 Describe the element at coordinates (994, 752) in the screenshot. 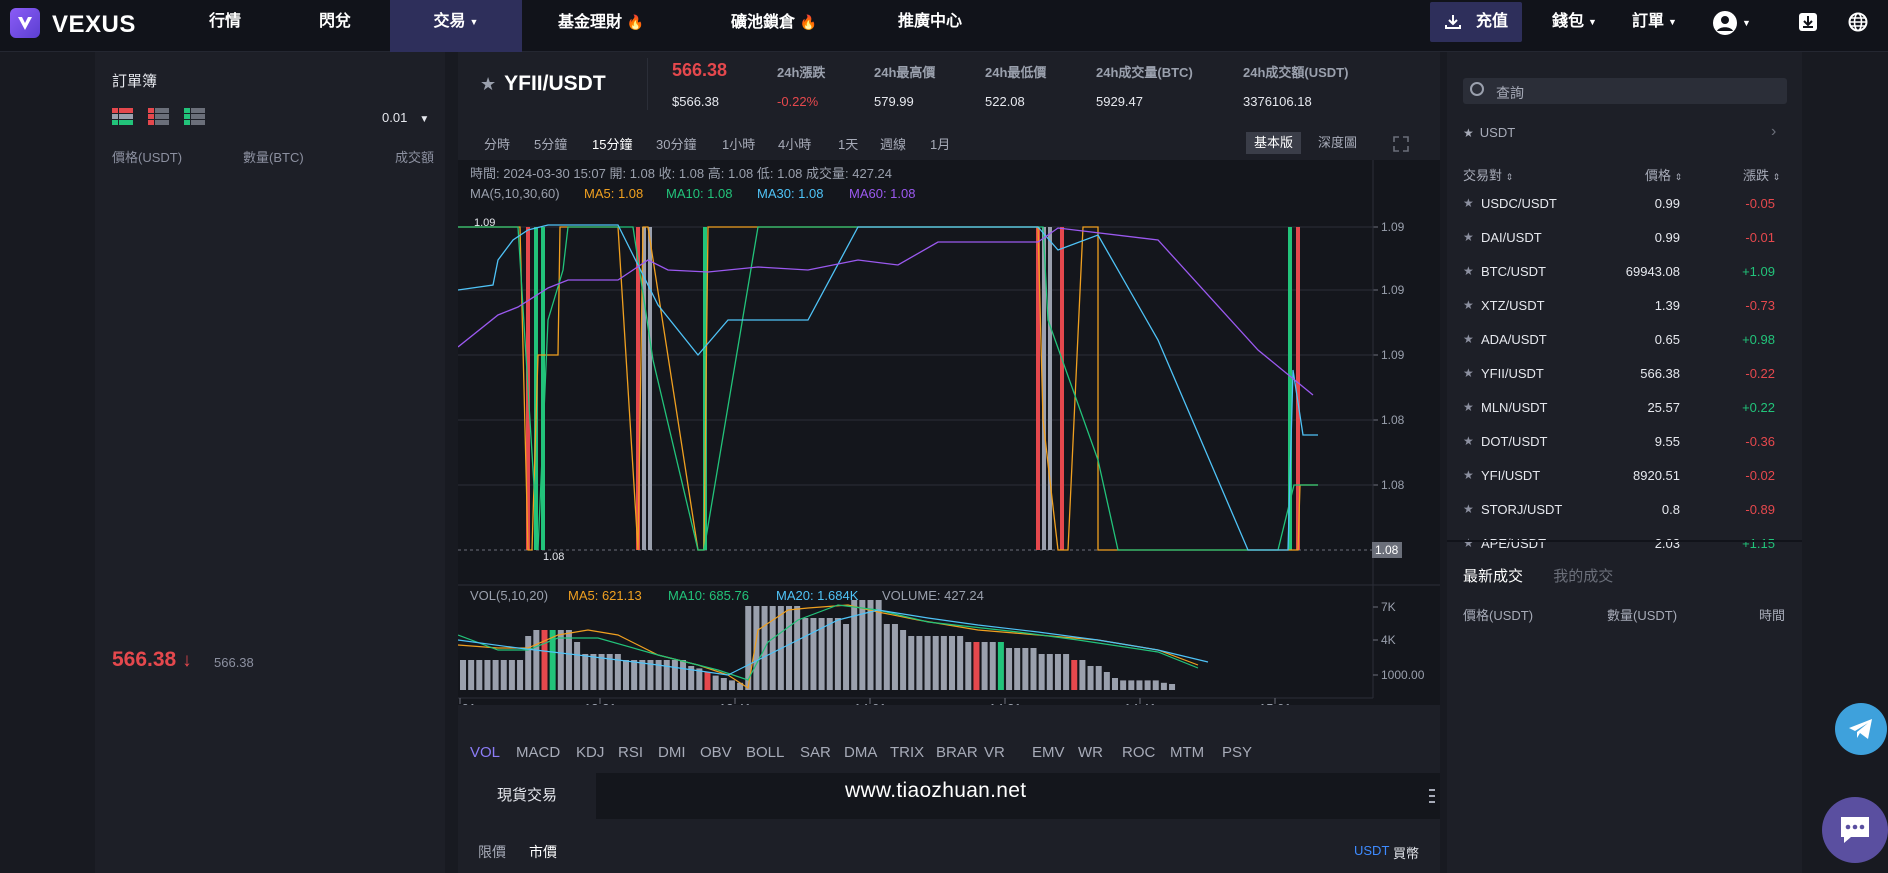

I see `indicator-tab: VR` at that location.